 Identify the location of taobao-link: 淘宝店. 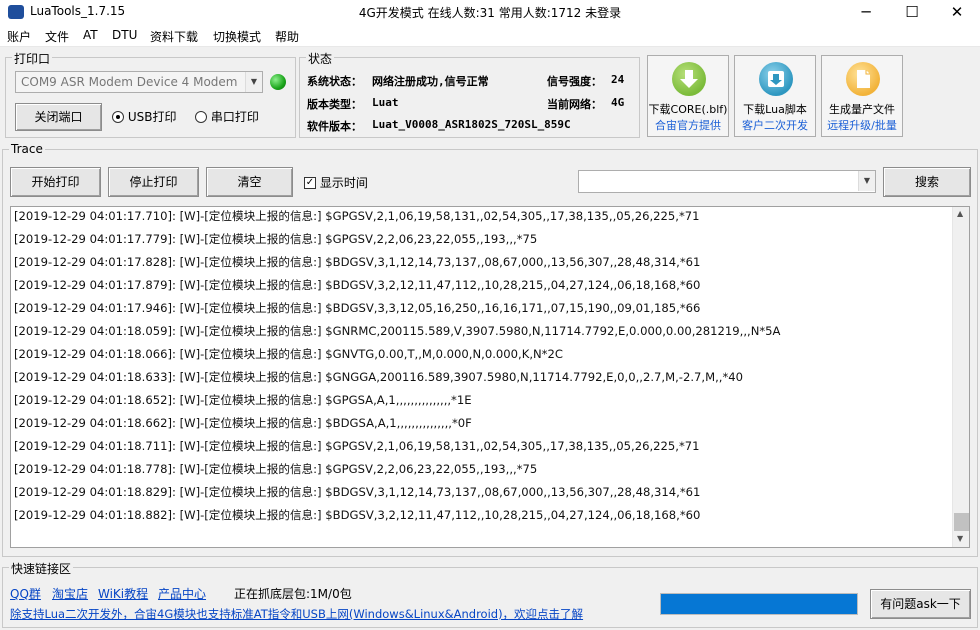
(70, 593).